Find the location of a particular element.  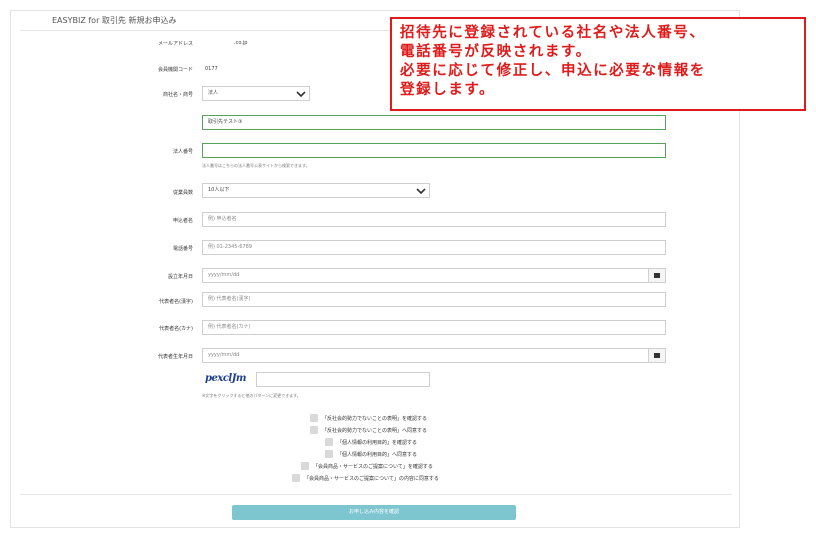

founded-date-input: yyyy/mm/dd is located at coordinates (434, 275).